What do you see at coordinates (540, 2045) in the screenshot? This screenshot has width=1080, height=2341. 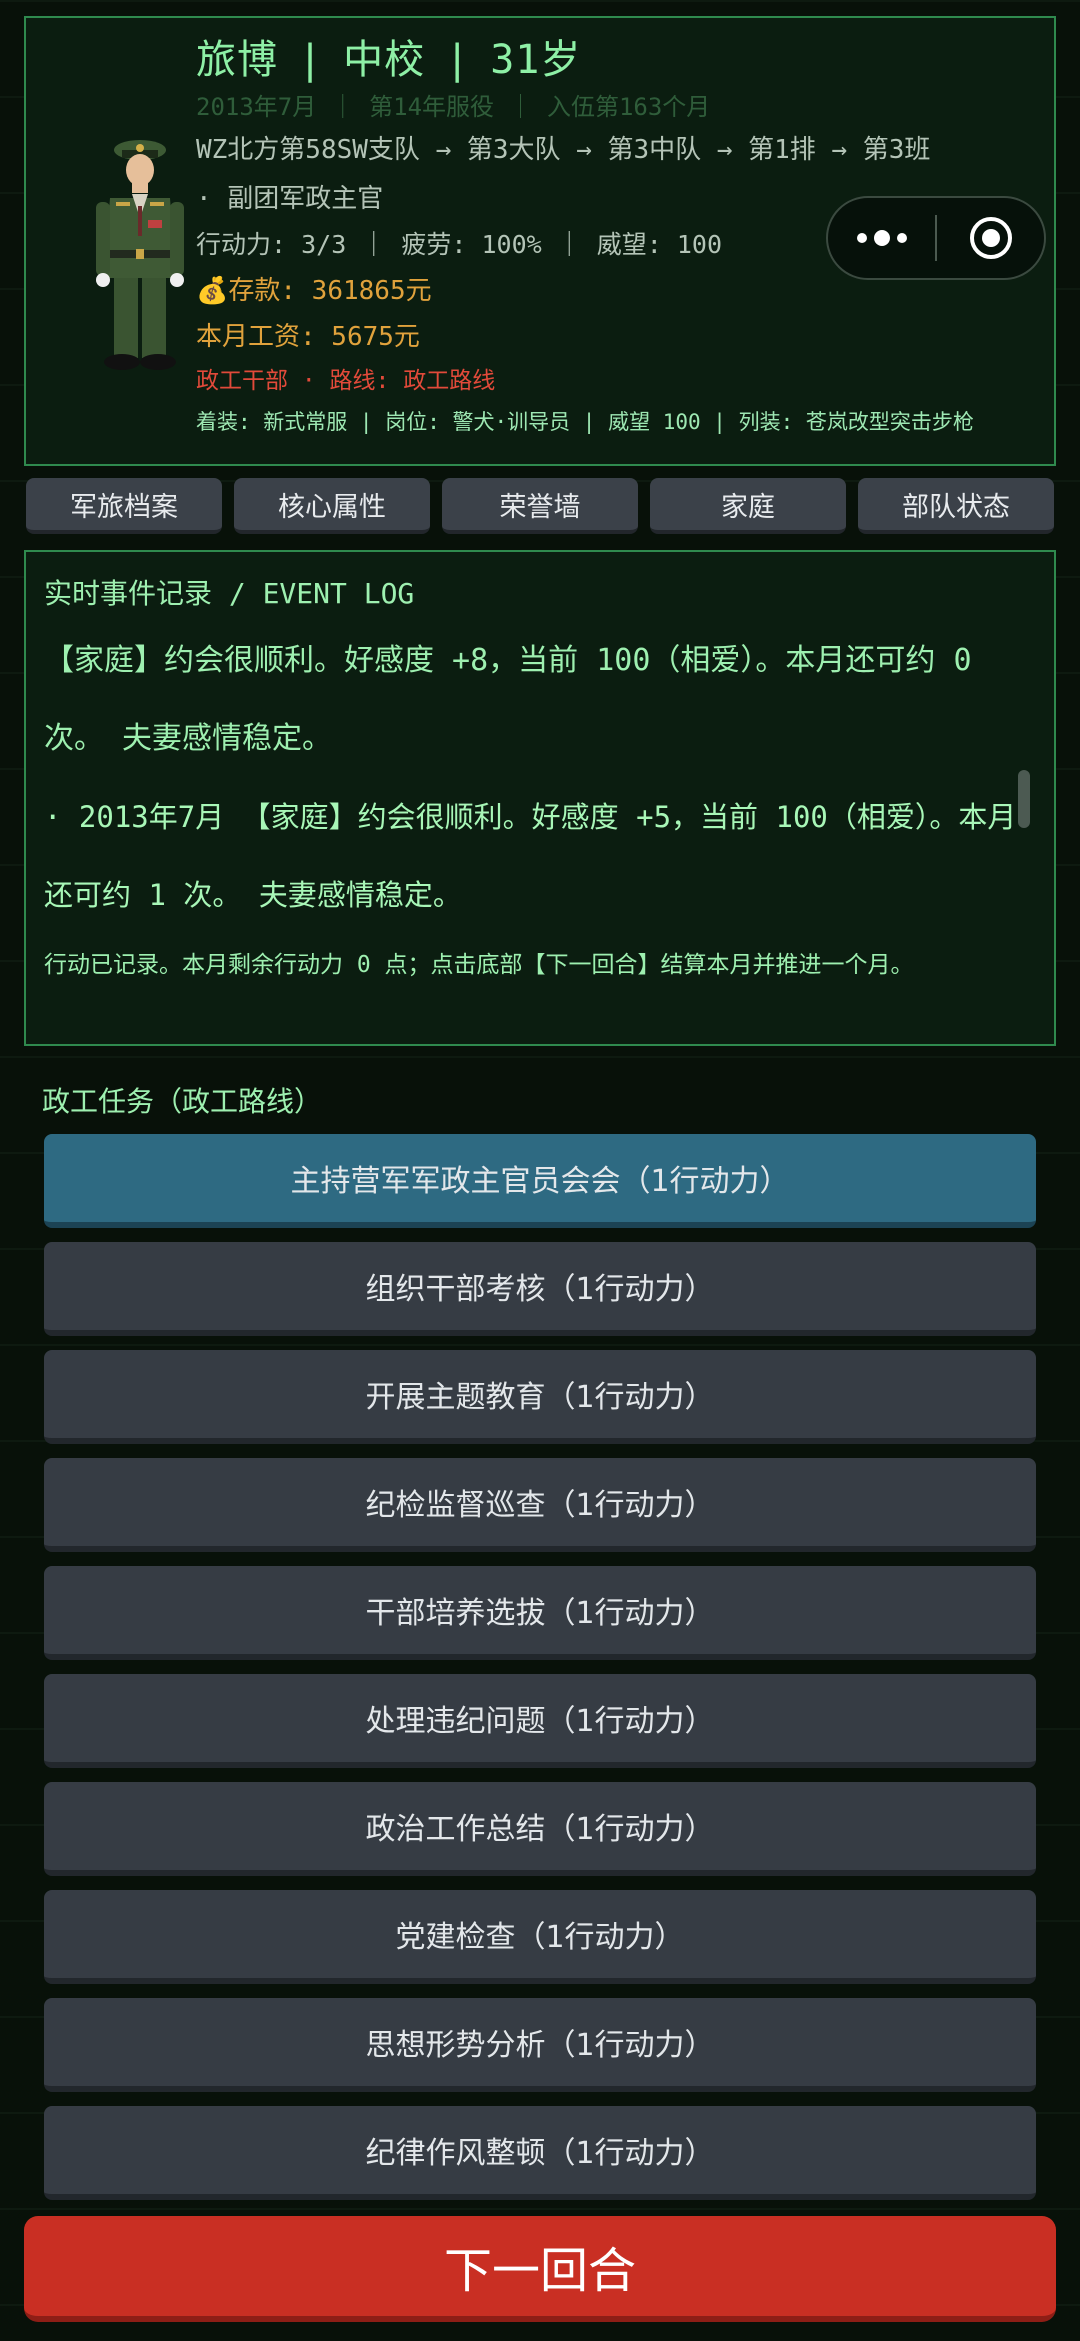 I see `task-button-thought-analysis: 思想形势分析（1行动力）` at bounding box center [540, 2045].